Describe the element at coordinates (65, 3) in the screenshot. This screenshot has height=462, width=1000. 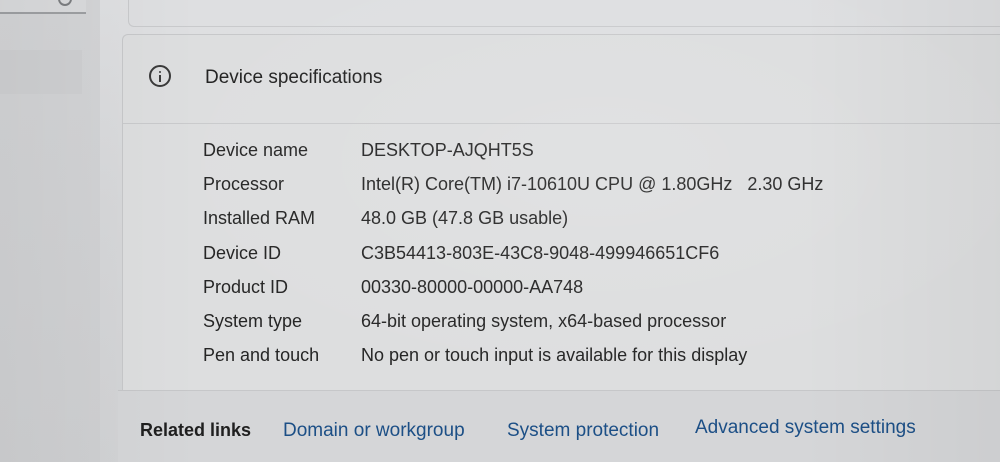
I see `search-icon` at that location.